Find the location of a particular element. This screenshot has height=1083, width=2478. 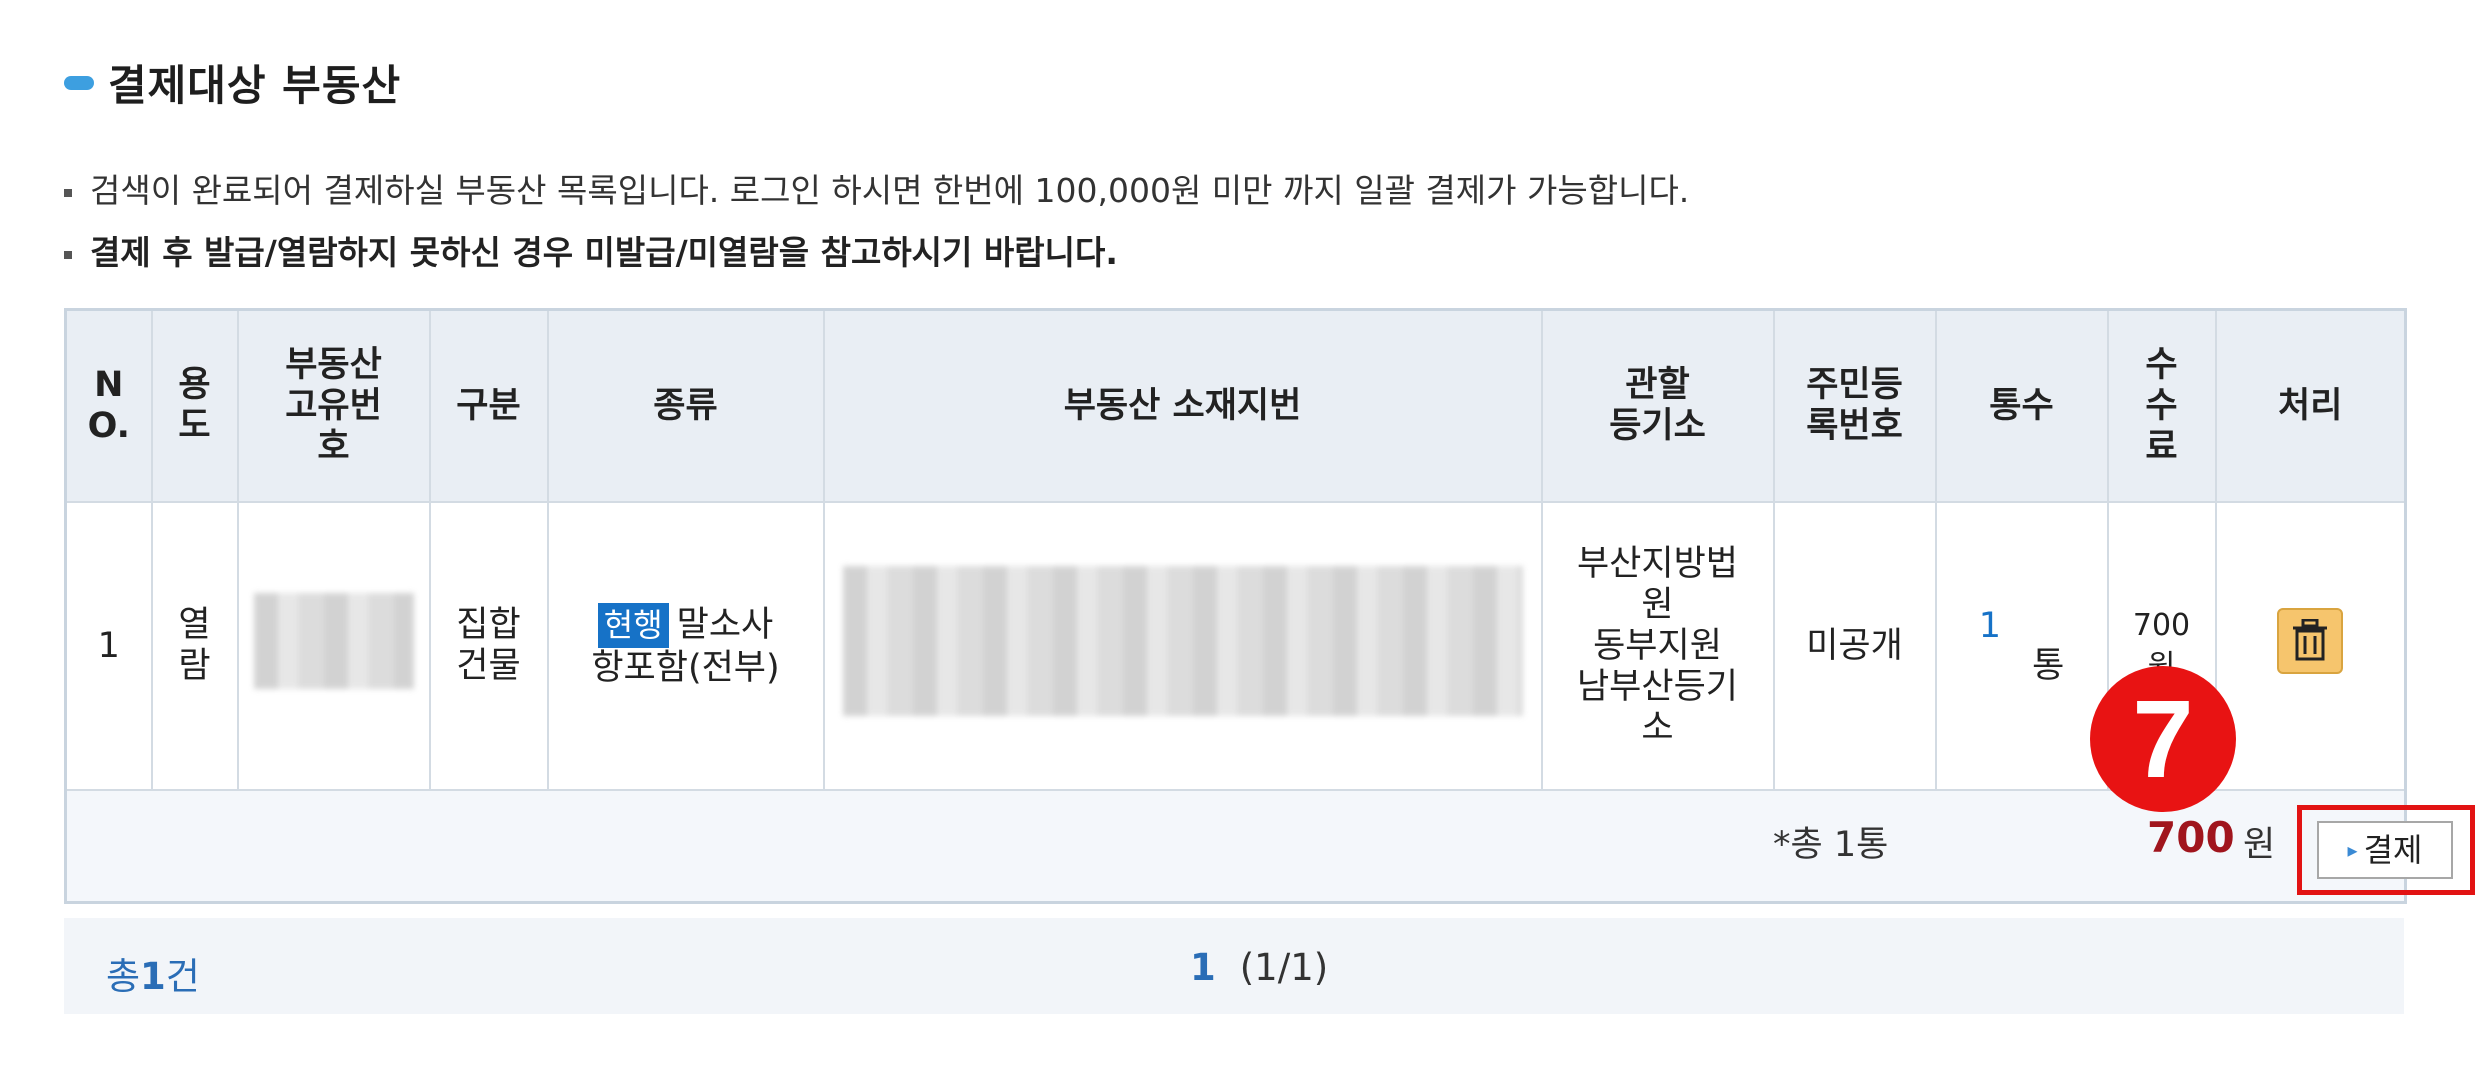

cell-unique-no is located at coordinates (333, 646).